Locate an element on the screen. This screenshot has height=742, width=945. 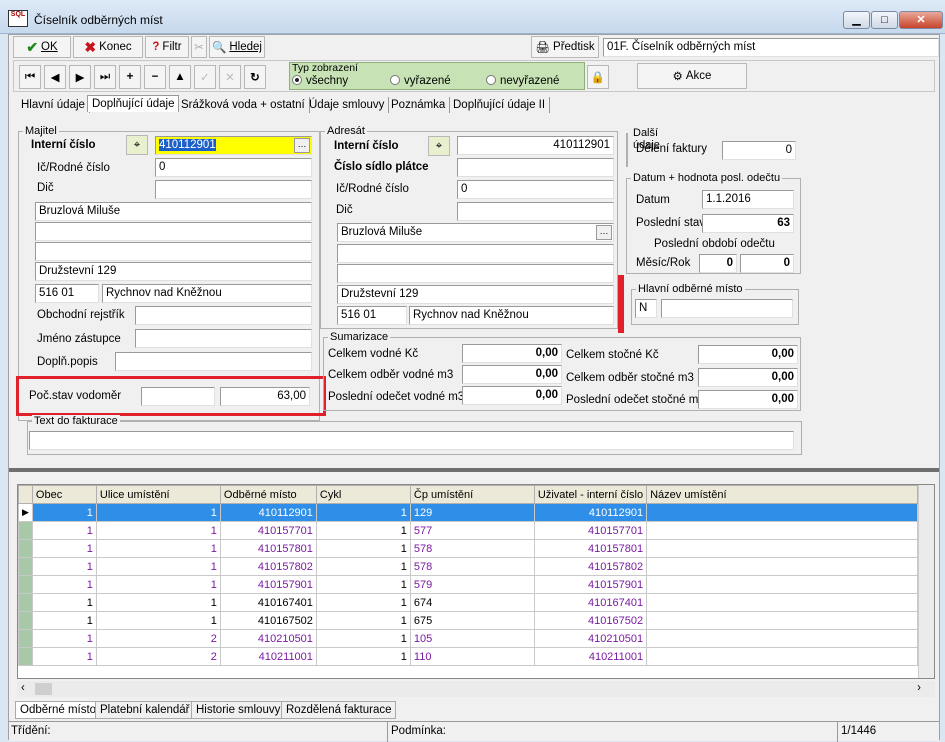
column-header: Obec is located at coordinates (64, 494).